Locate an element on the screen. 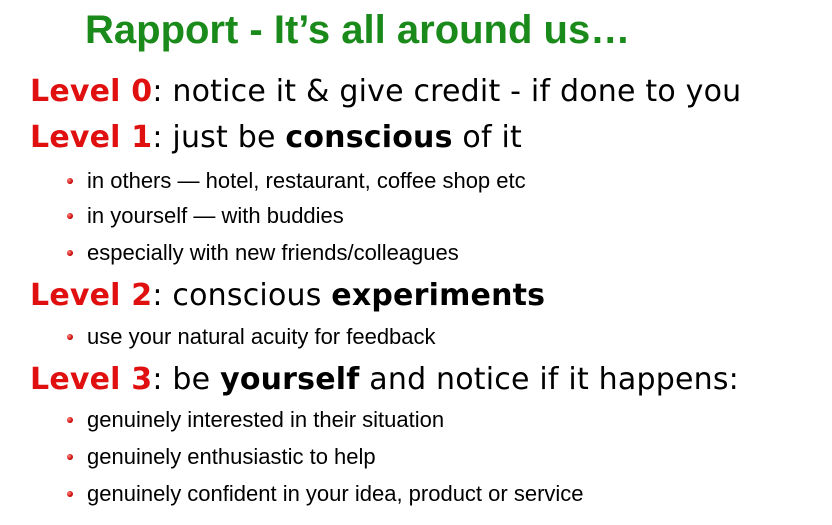  level-1-emphasis: conscious is located at coordinates (369, 137).